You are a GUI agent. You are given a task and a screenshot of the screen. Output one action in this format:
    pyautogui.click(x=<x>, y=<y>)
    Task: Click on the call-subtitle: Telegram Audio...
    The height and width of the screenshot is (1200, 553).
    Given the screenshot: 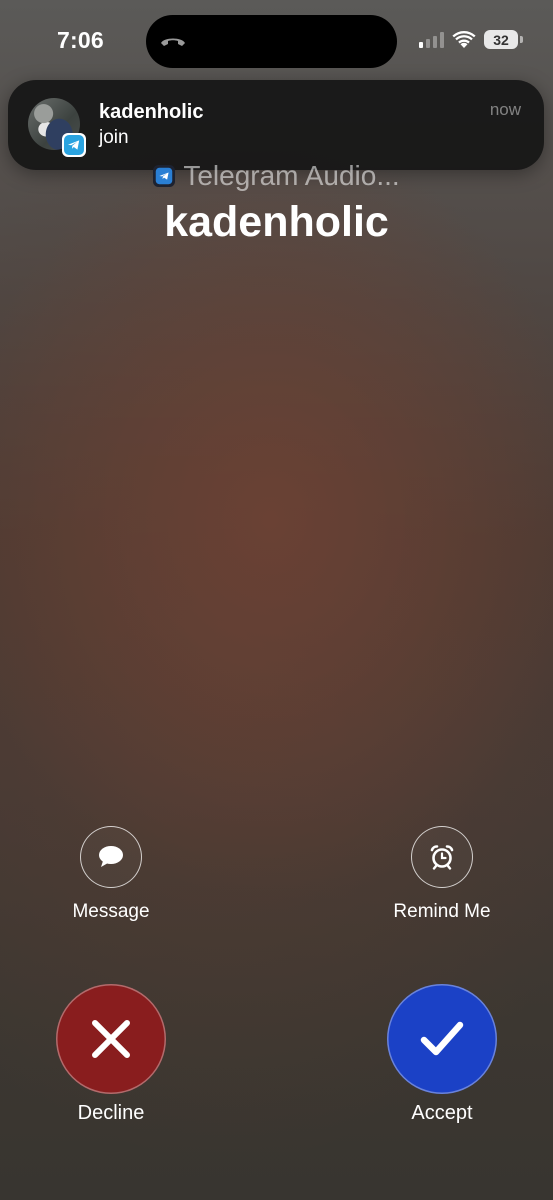 What is the action you would take?
    pyautogui.click(x=276, y=176)
    